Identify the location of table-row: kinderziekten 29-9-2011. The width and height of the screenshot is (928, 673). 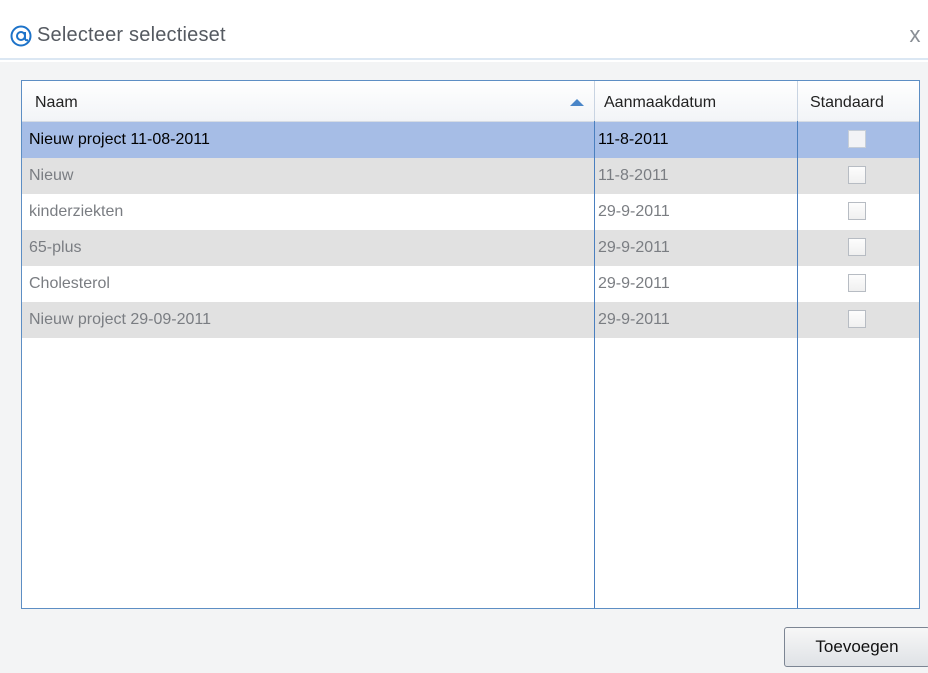
(470, 212).